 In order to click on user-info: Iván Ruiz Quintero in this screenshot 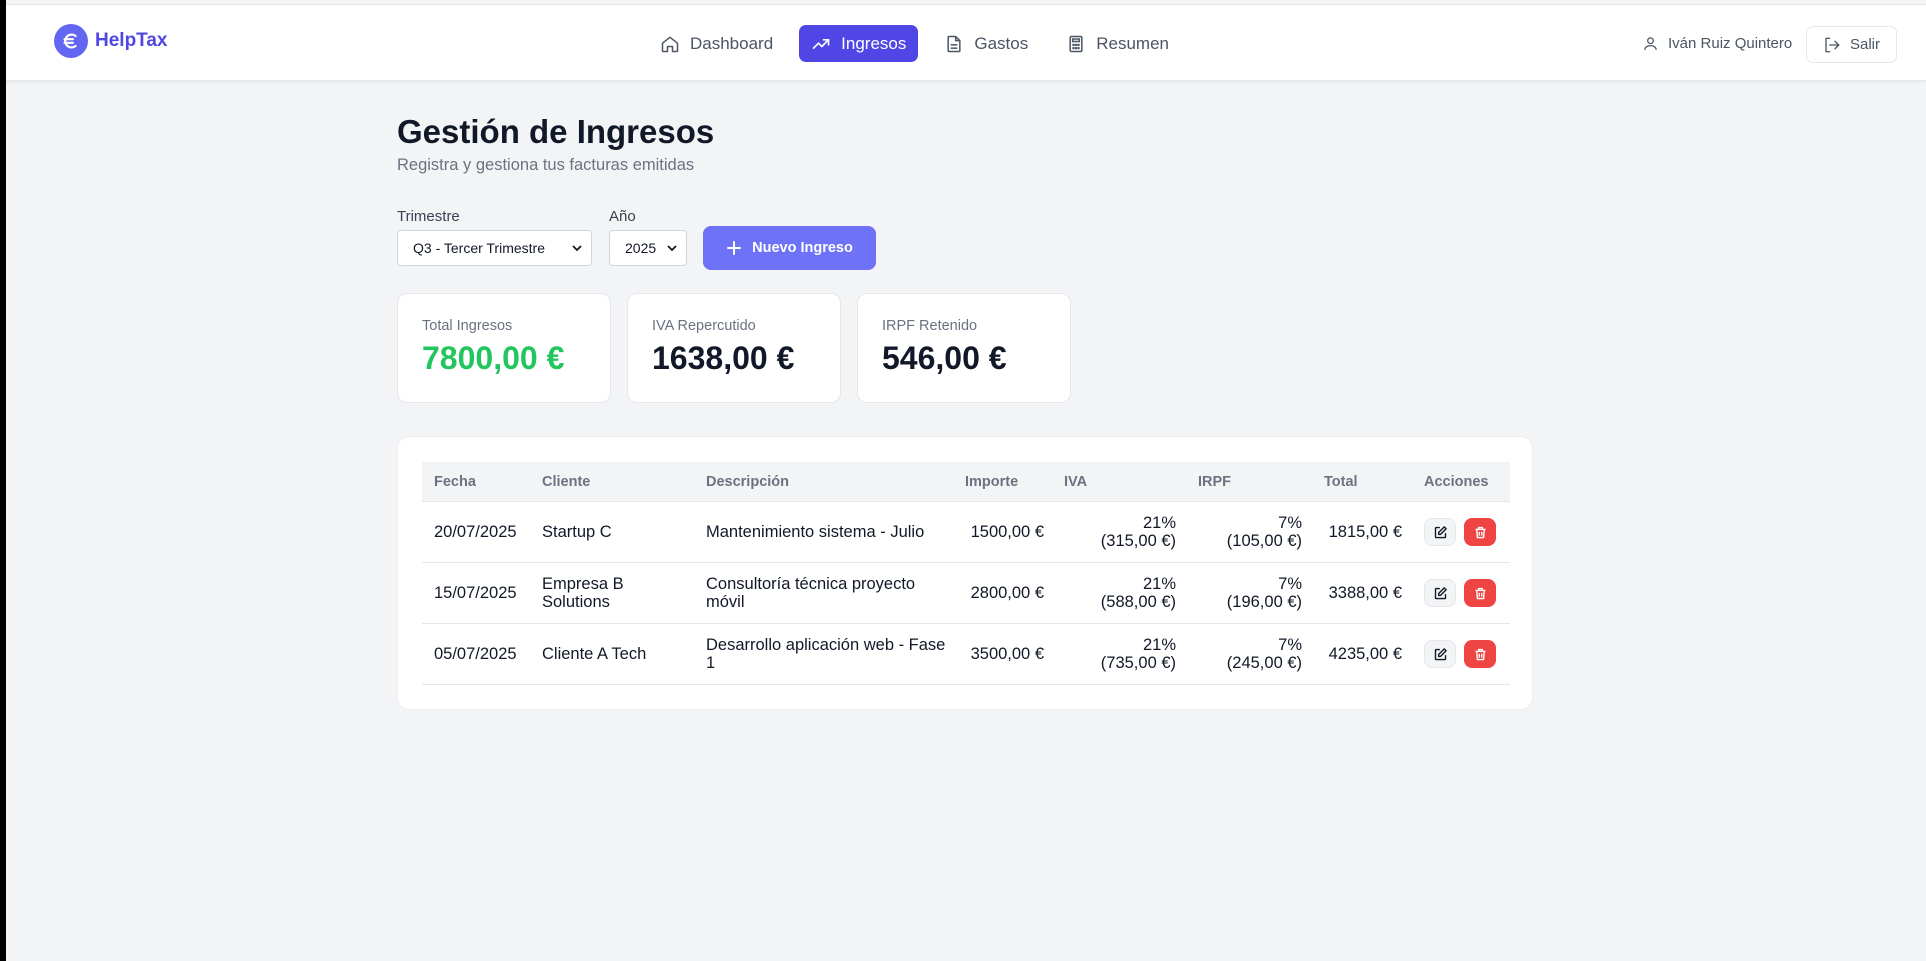, I will do `click(1717, 43)`.